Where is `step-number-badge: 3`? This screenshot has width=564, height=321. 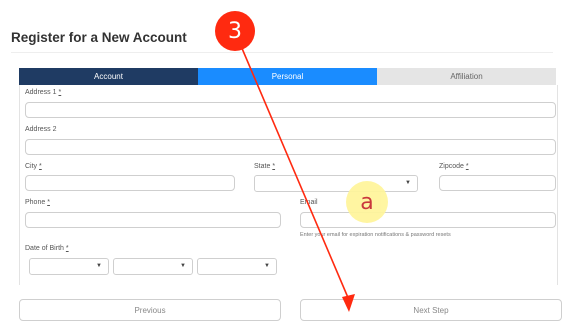
step-number-badge: 3 is located at coordinates (235, 31).